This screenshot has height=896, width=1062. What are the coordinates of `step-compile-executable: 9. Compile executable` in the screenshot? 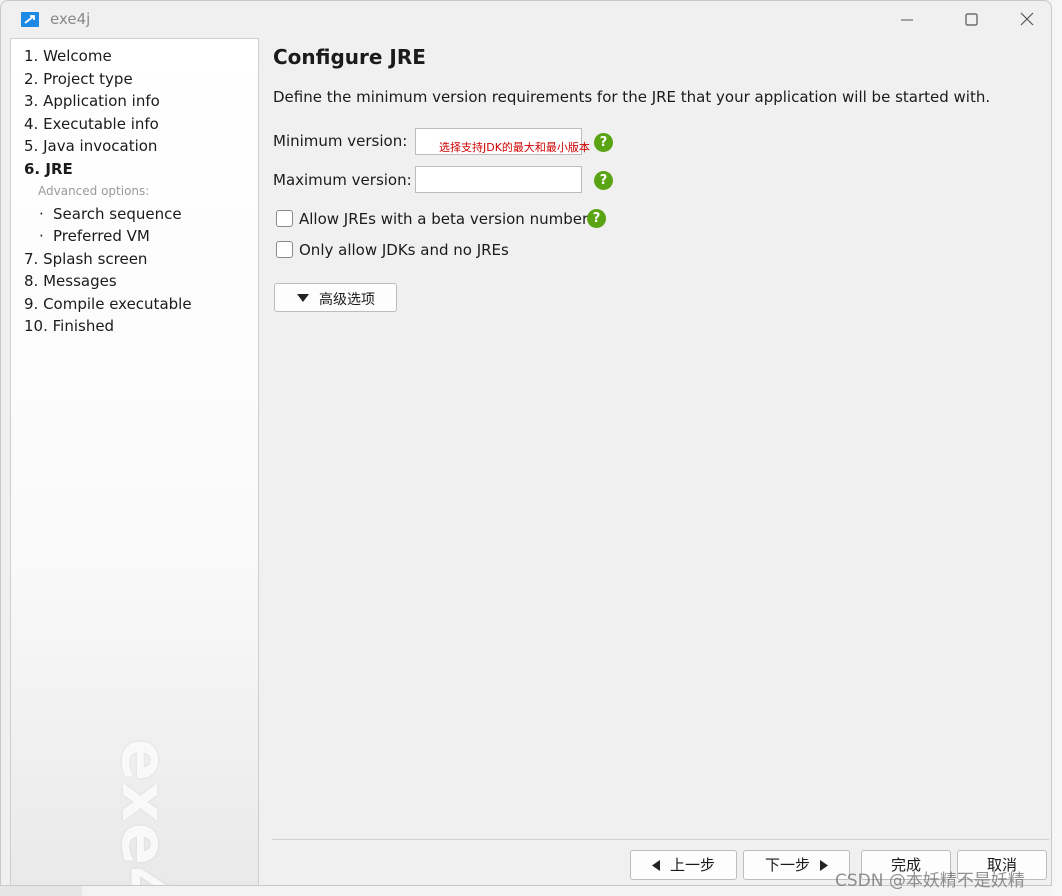 It's located at (108, 304).